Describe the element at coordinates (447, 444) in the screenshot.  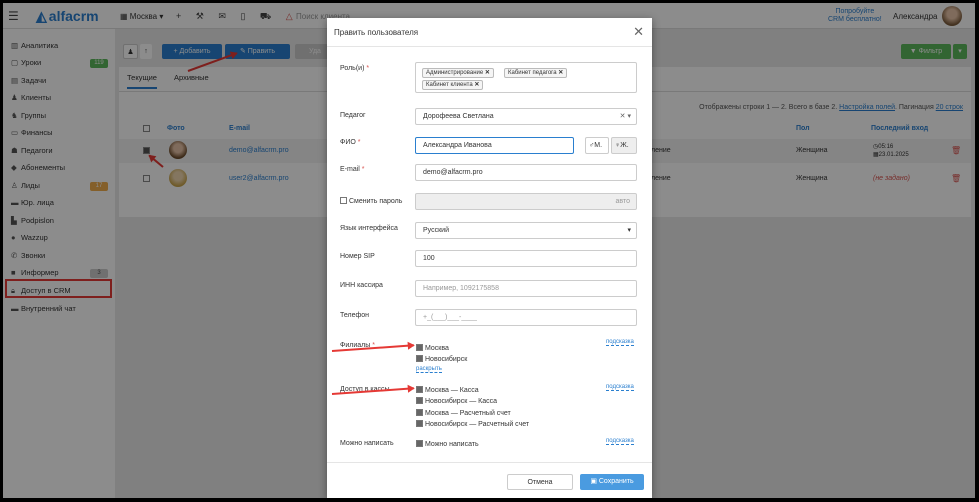
I see `can-write-checkbox: Можно написать` at that location.